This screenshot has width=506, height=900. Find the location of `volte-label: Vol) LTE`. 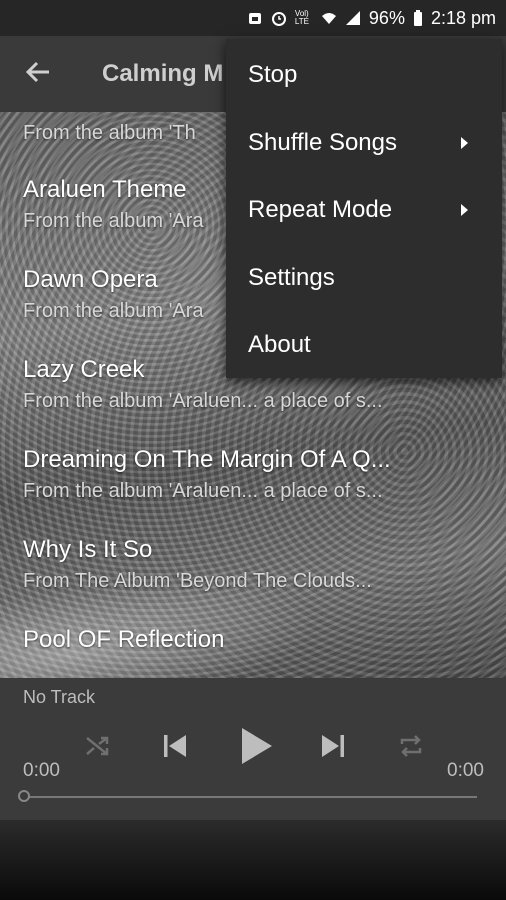

volte-label: Vol) LTE is located at coordinates (301, 17).